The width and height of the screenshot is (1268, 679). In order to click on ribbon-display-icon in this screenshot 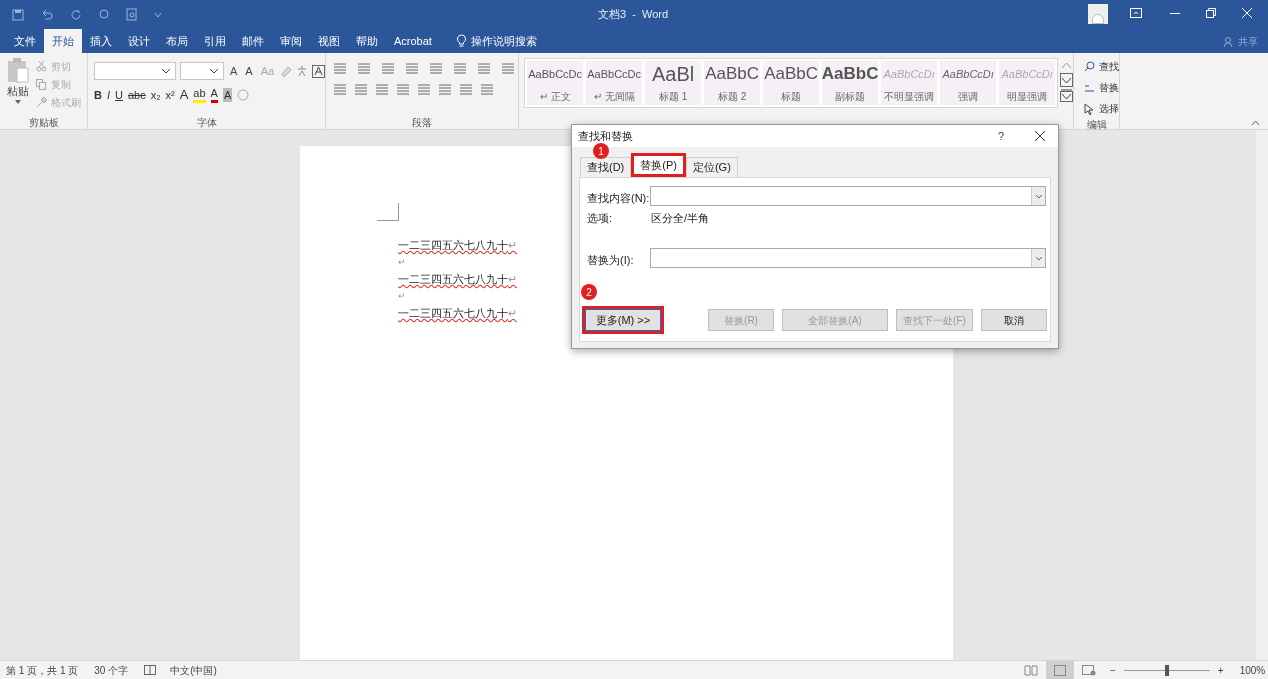, I will do `click(1136, 13)`.